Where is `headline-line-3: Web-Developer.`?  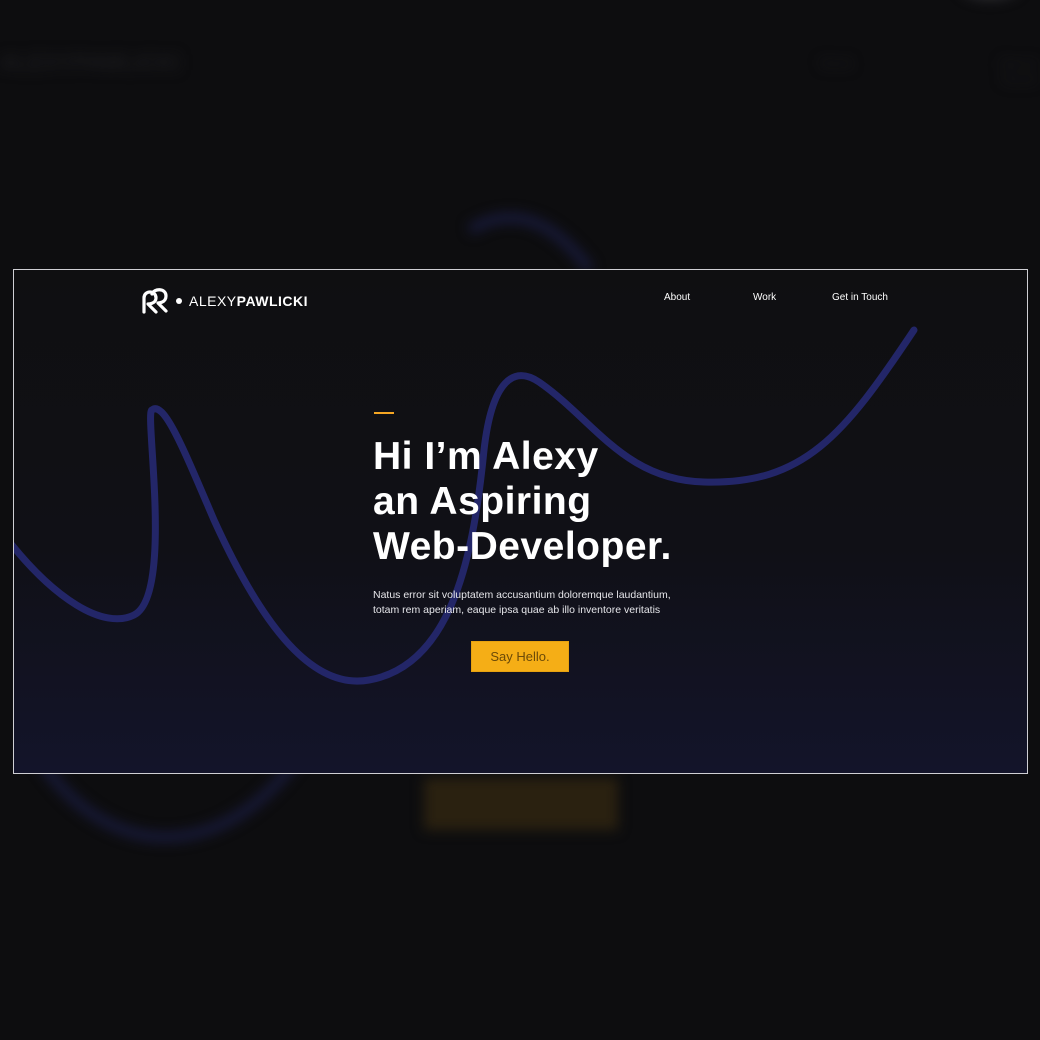
headline-line-3: Web-Developer. is located at coordinates (522, 546).